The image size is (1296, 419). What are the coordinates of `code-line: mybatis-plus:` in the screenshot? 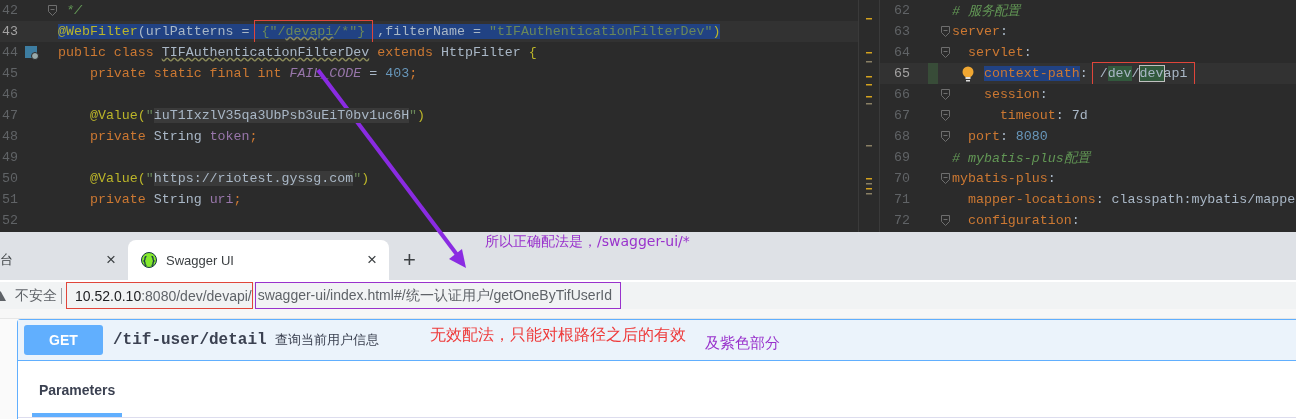 It's located at (1004, 178).